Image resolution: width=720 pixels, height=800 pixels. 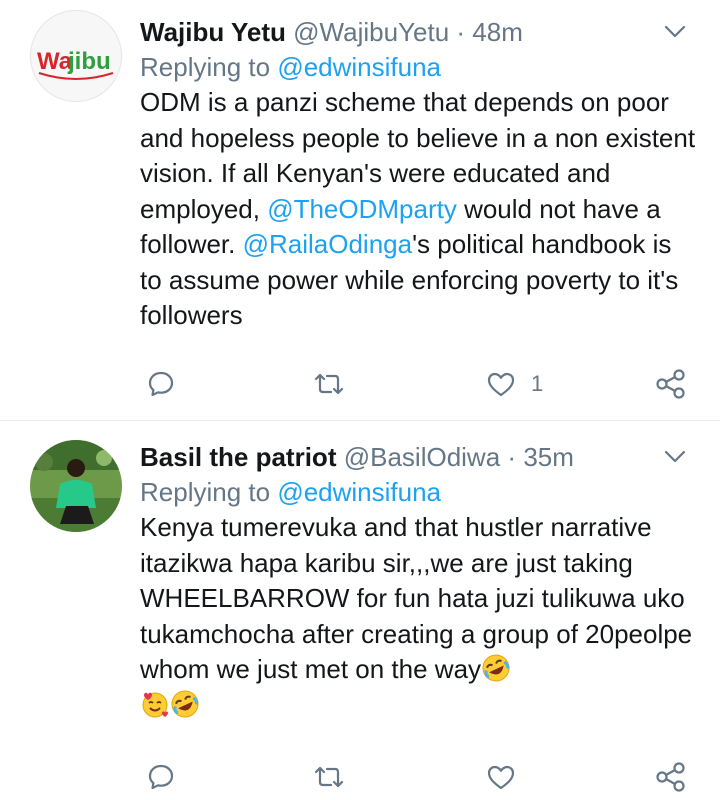 I want to click on display-name: Wajibu Yetu, so click(x=213, y=32).